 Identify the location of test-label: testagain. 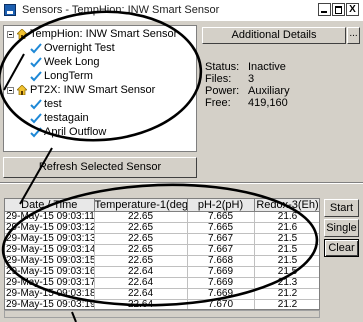
(66, 118).